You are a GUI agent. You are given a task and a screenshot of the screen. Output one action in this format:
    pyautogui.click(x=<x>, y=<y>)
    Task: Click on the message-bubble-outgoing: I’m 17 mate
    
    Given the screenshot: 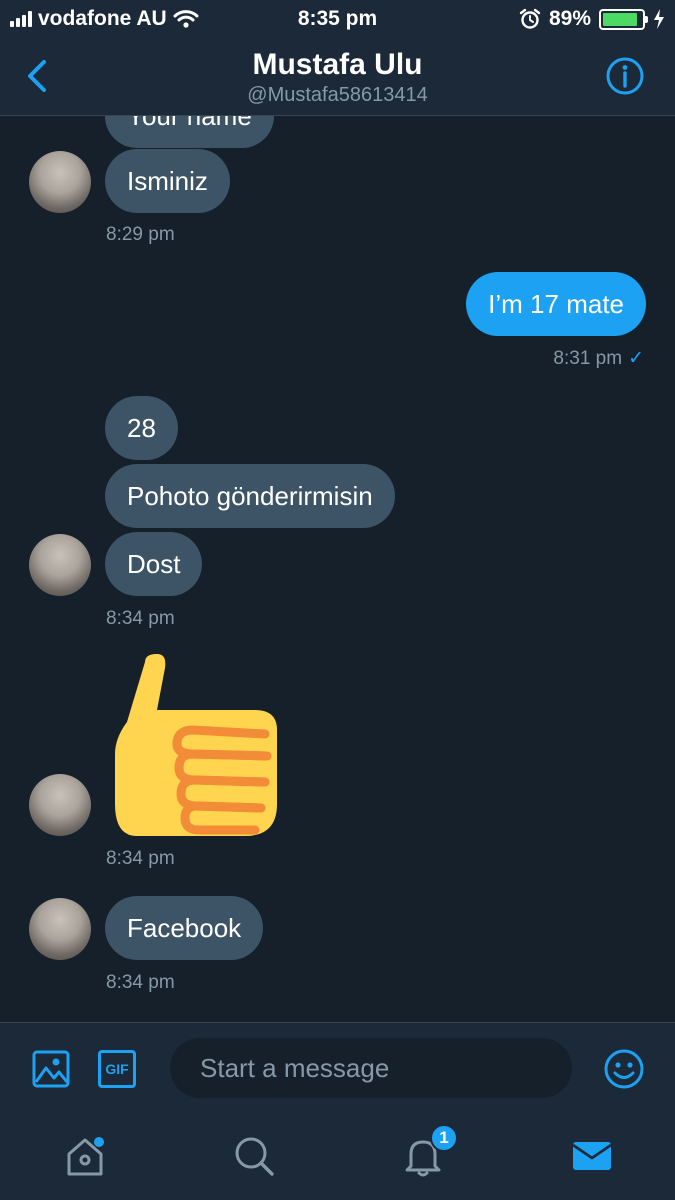 What is the action you would take?
    pyautogui.click(x=556, y=304)
    